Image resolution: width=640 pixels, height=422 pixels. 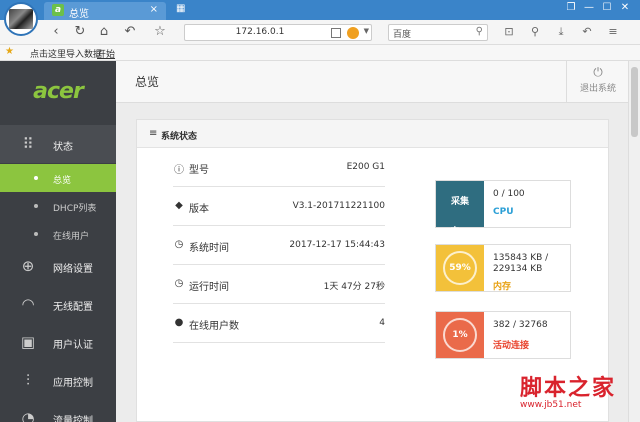 I want to click on search-icon: ⚲, so click(x=479, y=31).